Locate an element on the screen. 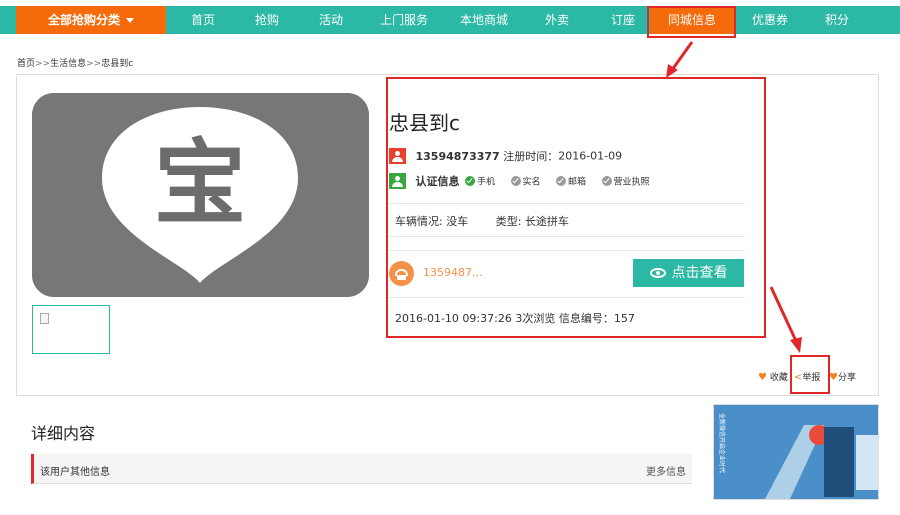  main-image: 宝 is located at coordinates (200, 195).